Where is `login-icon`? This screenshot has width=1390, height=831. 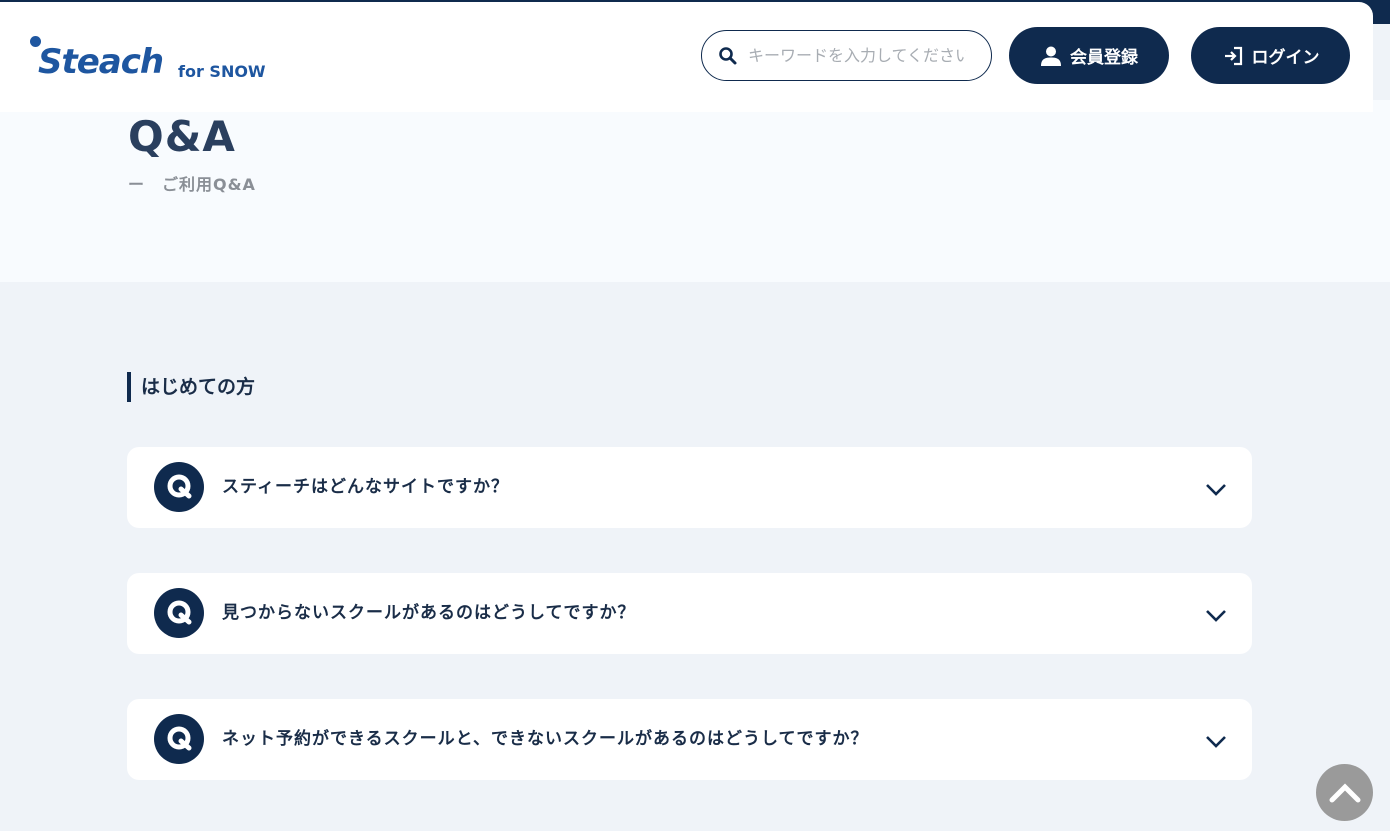
login-icon is located at coordinates (1233, 55).